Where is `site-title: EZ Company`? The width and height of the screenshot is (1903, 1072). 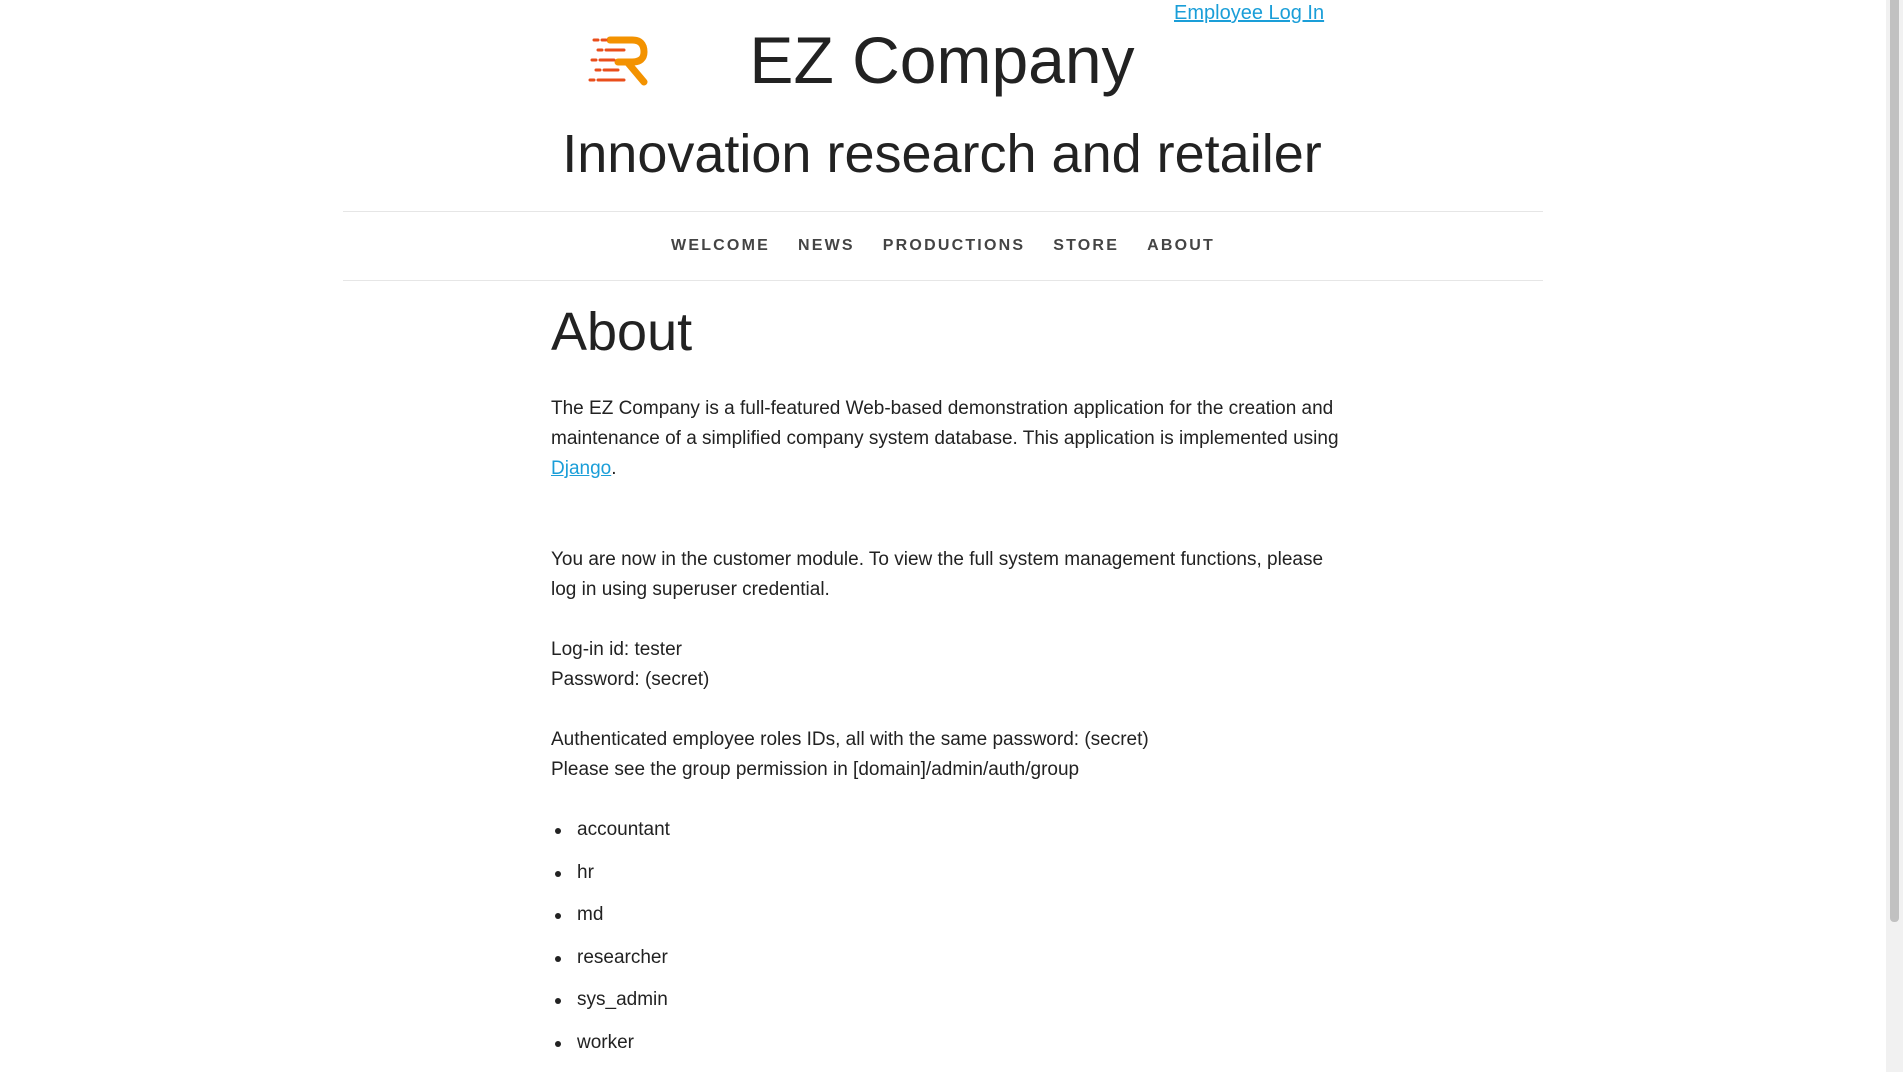
site-title: EZ Company is located at coordinates (942, 60).